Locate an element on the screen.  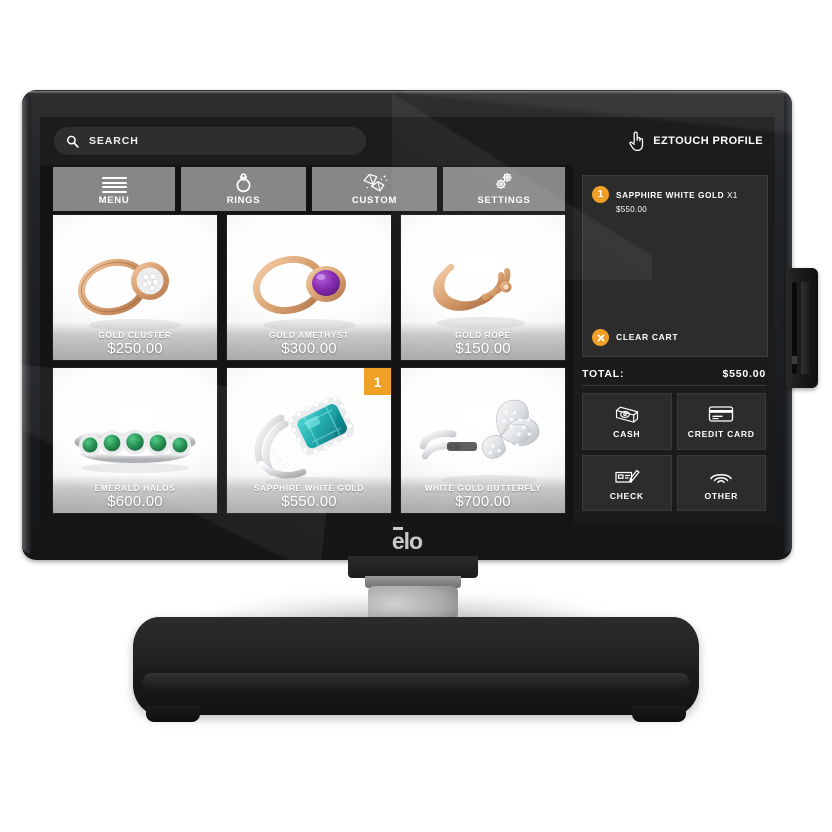
stand-base is located at coordinates (416, 666).